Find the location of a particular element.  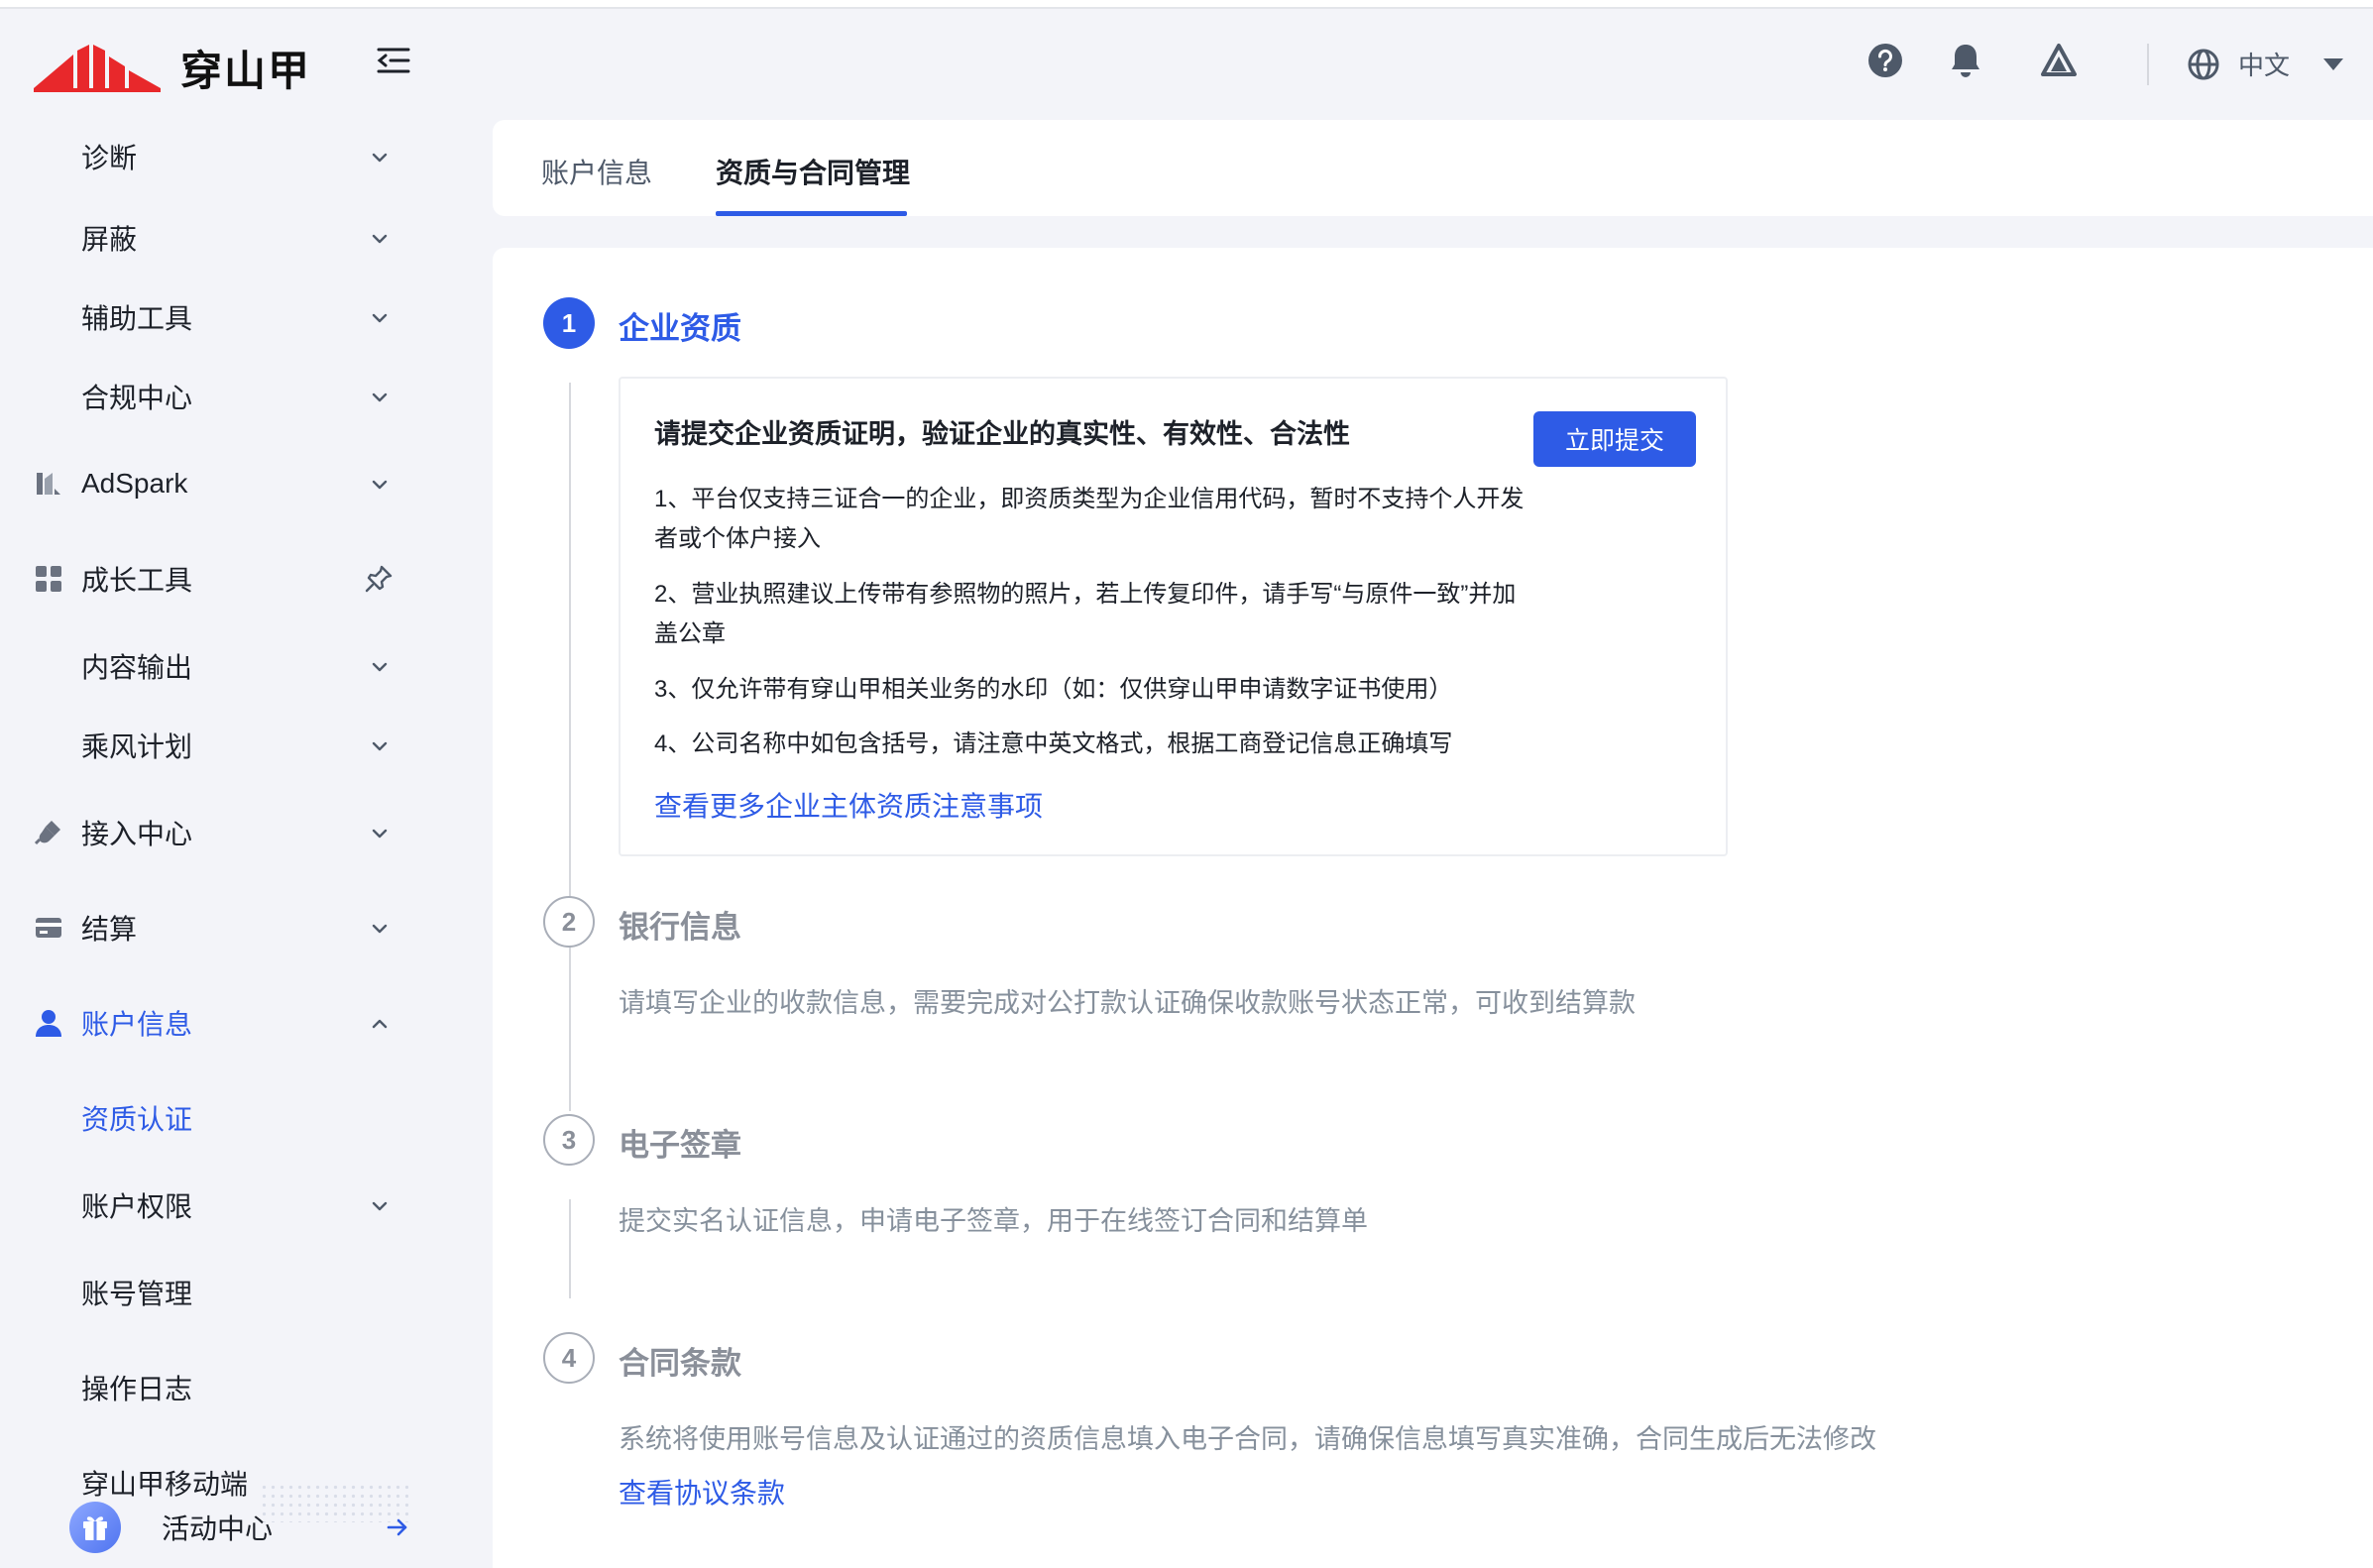

language-label: 中文 is located at coordinates (2264, 65).